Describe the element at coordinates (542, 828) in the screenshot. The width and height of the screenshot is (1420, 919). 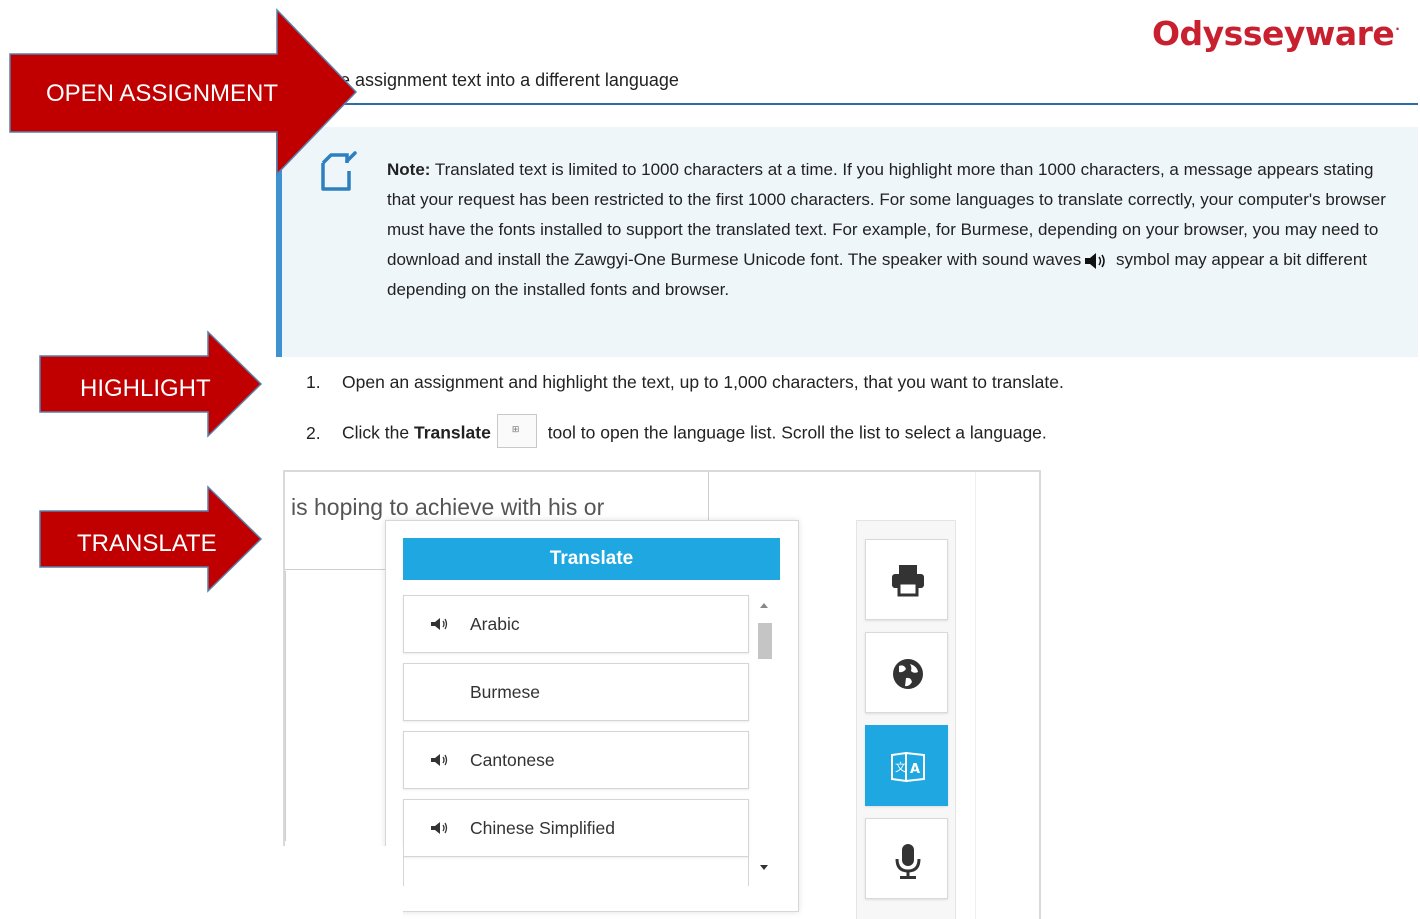
I see `language-label: Chinese Simplified` at that location.